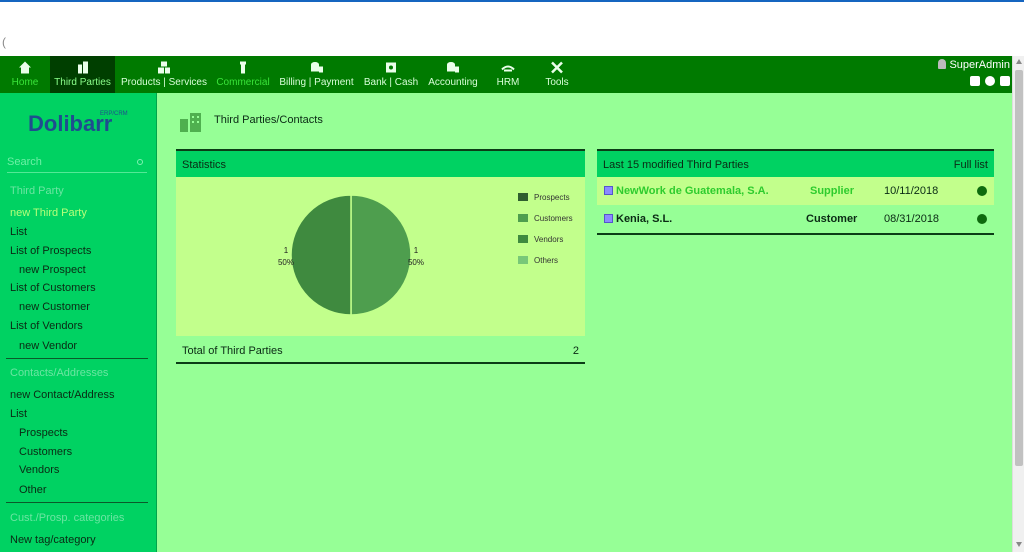  What do you see at coordinates (48, 213) in the screenshot?
I see `link-new-third-party: new Third Party` at bounding box center [48, 213].